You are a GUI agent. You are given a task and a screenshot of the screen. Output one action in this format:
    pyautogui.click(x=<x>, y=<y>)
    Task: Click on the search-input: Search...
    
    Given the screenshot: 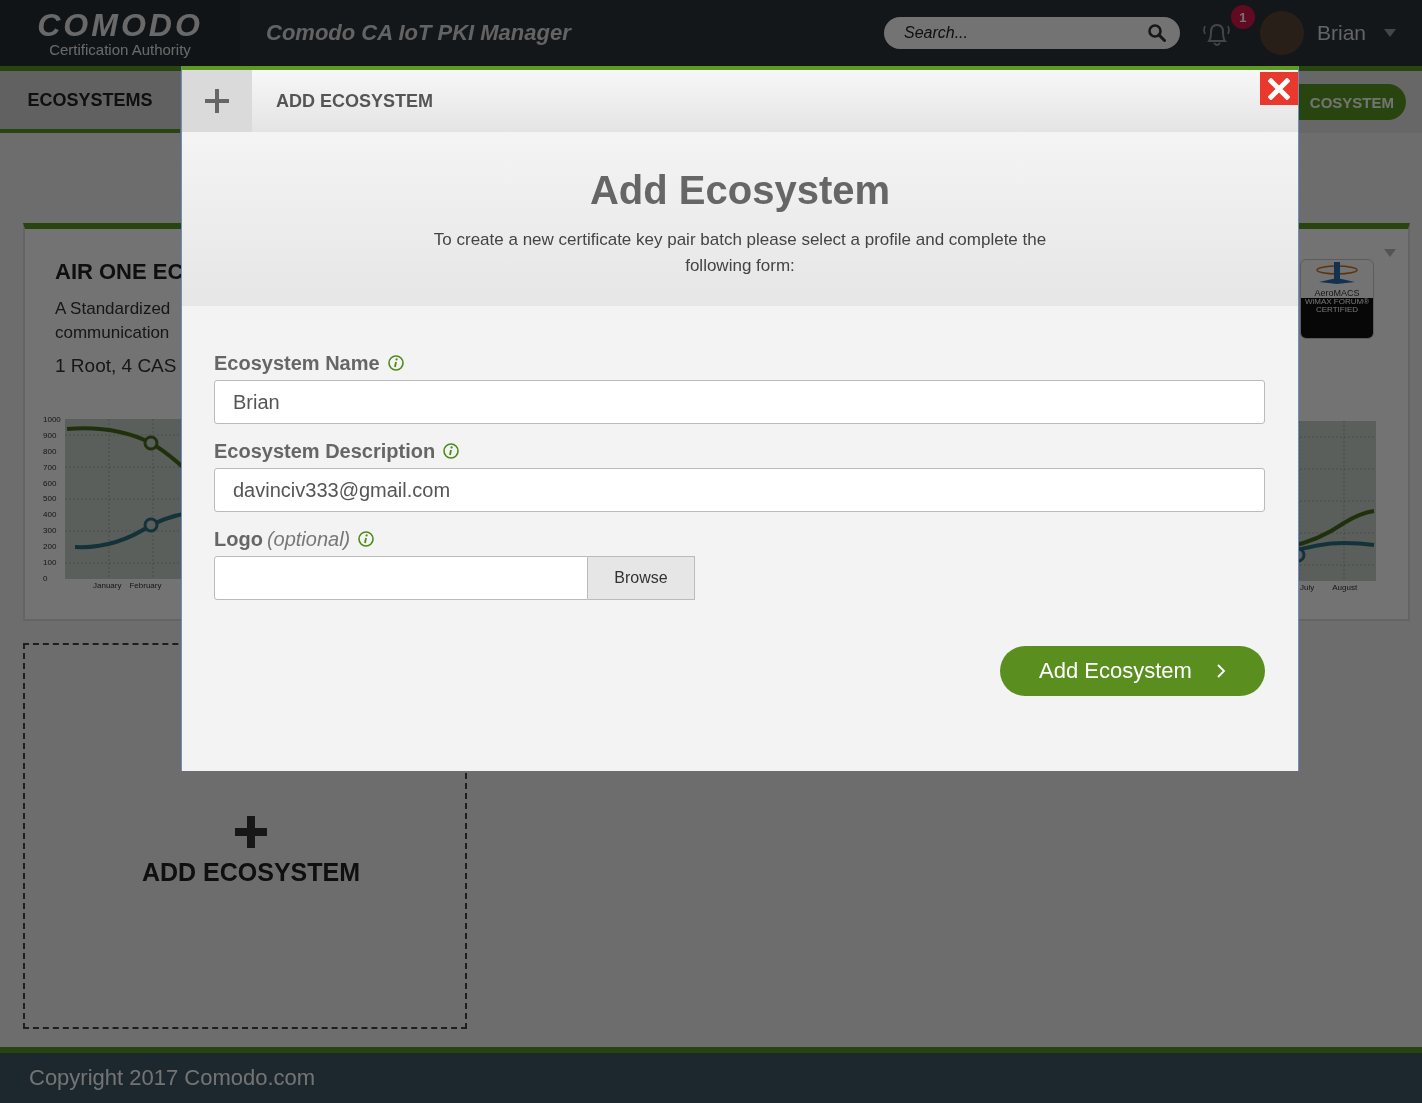 What is the action you would take?
    pyautogui.click(x=1024, y=33)
    